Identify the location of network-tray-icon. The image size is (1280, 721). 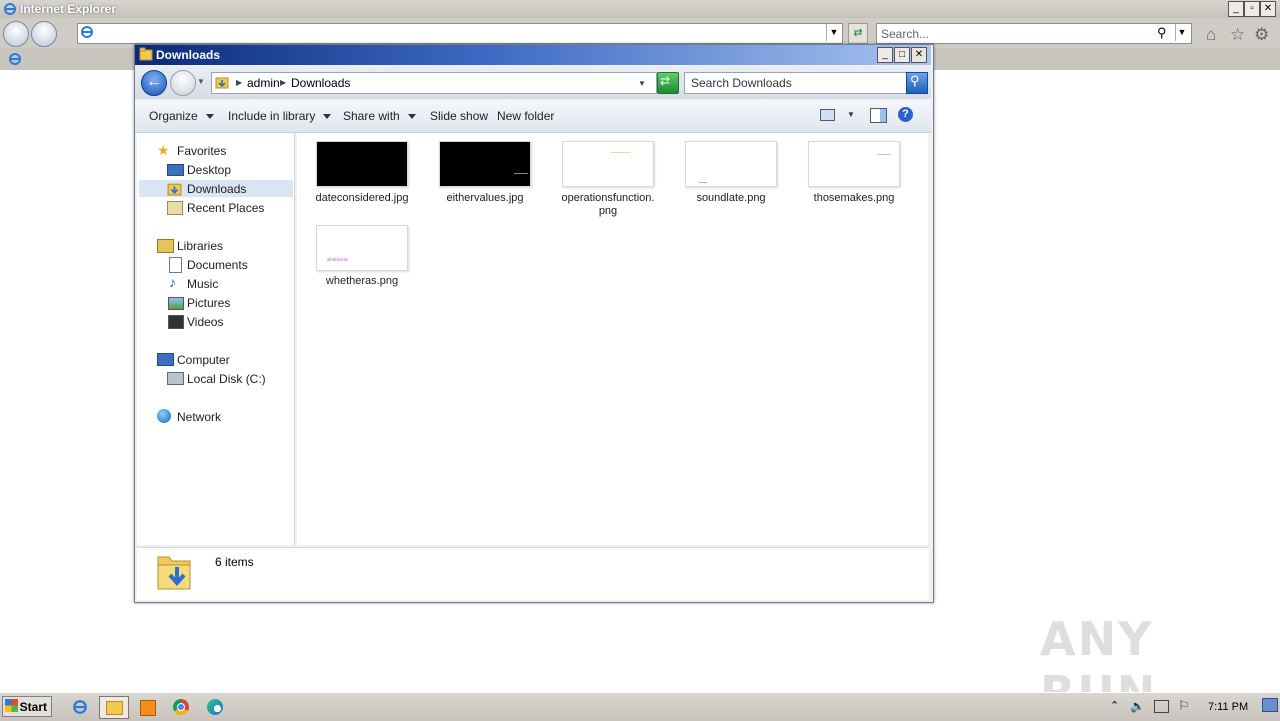
(1161, 706).